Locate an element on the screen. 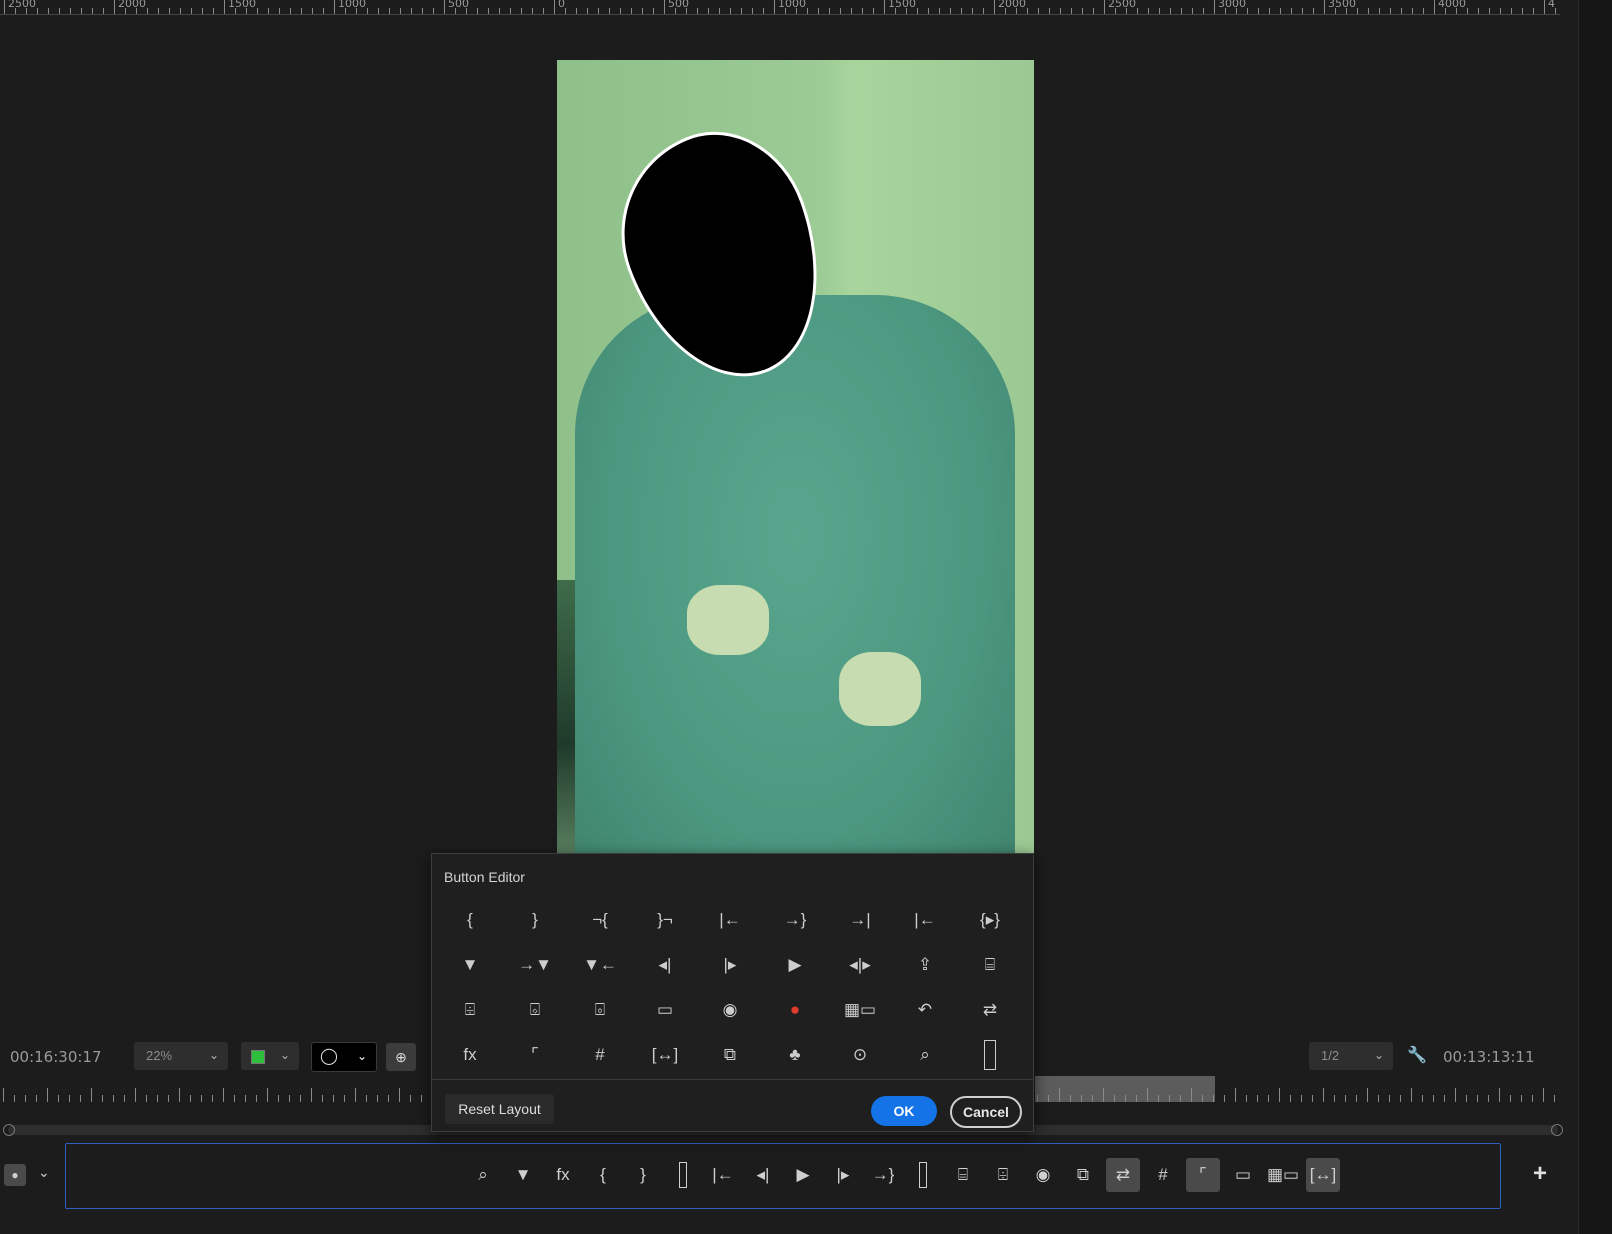 The height and width of the screenshot is (1234, 1612). vr-video-icon: ⊙ is located at coordinates (860, 1055).